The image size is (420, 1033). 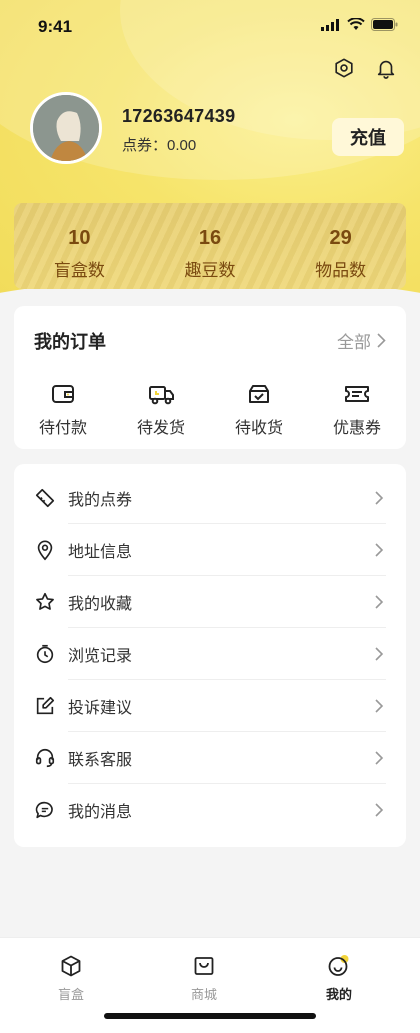 I want to click on status-bar: 9:41, so click(x=210, y=26).